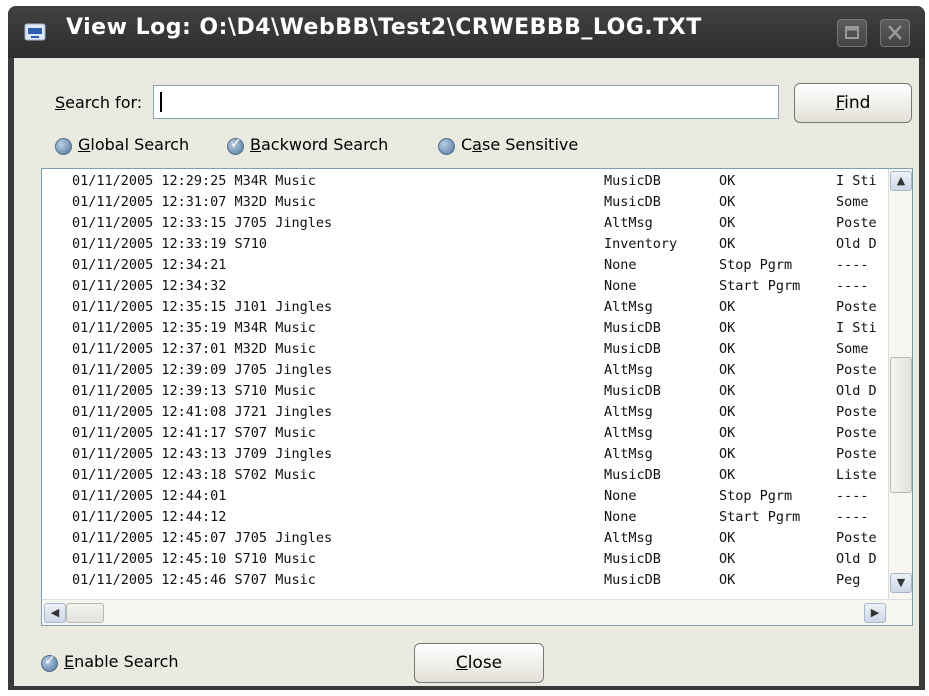 The width and height of the screenshot is (929, 696). What do you see at coordinates (63, 146) in the screenshot?
I see `global-search-radio` at bounding box center [63, 146].